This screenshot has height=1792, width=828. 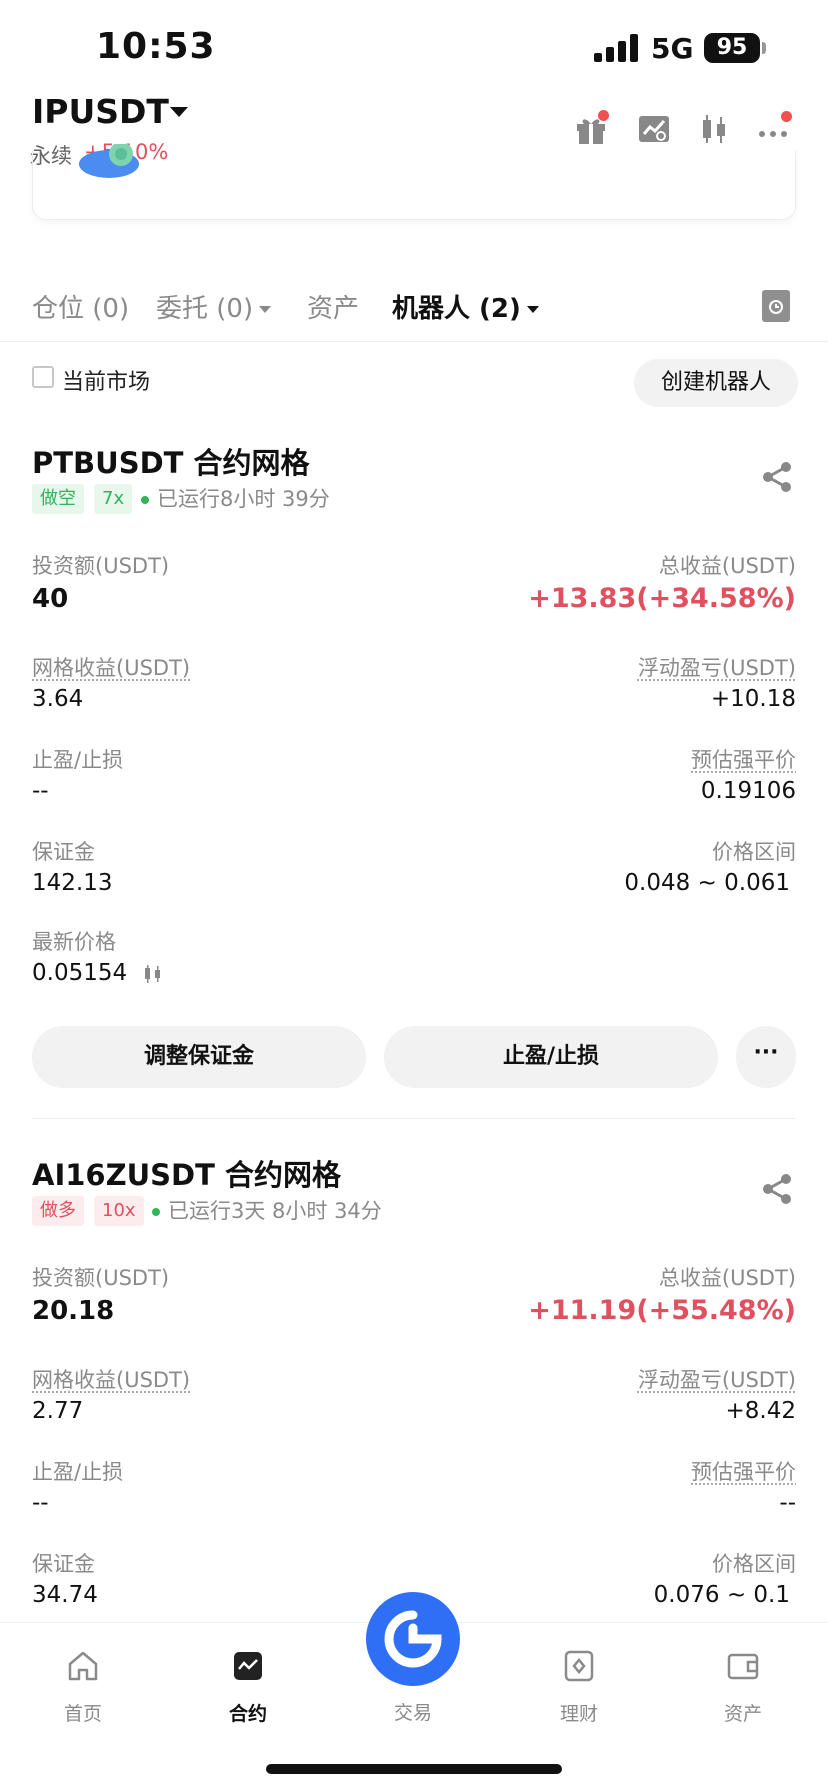 What do you see at coordinates (662, 1310) in the screenshot?
I see `total-pnl-value: +11.19(+55.48%)` at bounding box center [662, 1310].